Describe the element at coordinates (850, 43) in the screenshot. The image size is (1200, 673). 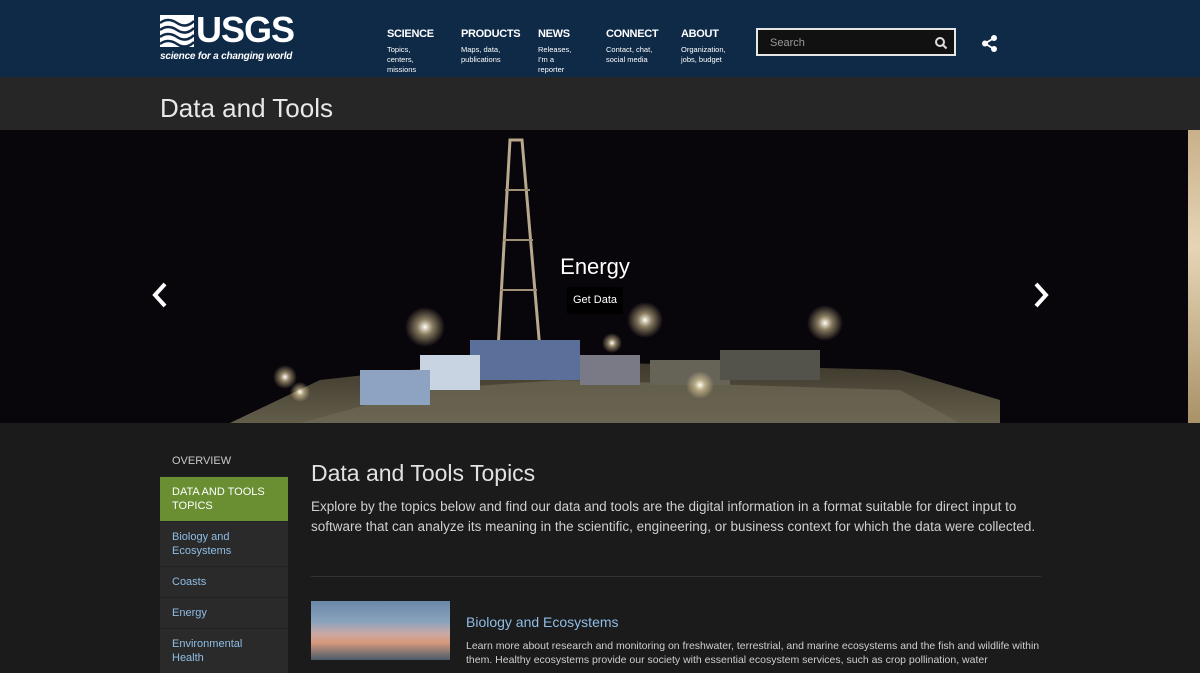
I see `search-input` at that location.